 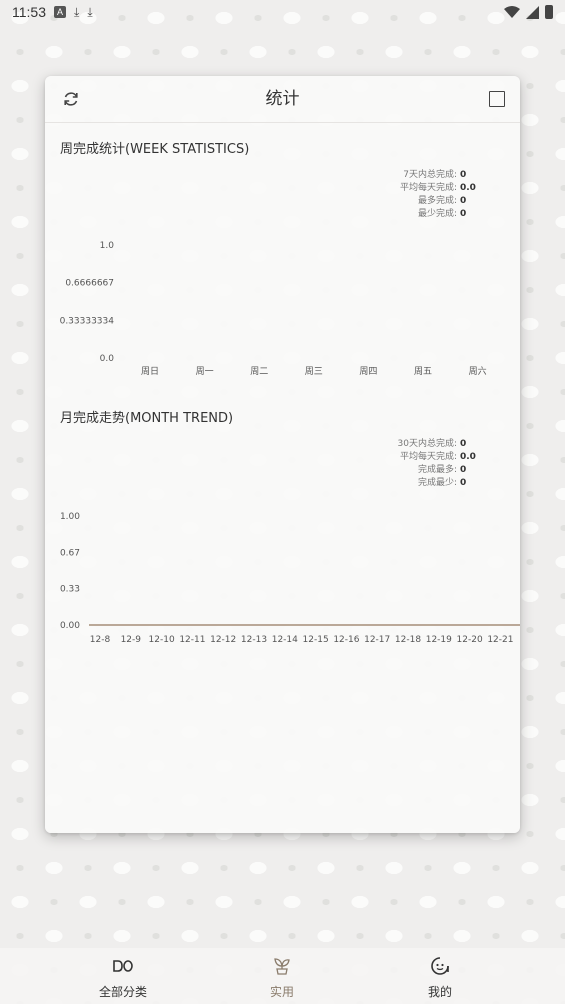 What do you see at coordinates (122, 992) in the screenshot?
I see `nav-label: 全部分类` at bounding box center [122, 992].